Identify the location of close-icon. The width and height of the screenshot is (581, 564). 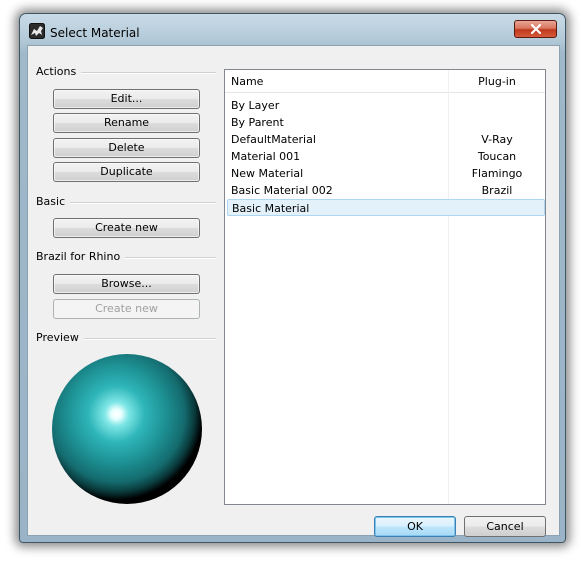
(535, 29).